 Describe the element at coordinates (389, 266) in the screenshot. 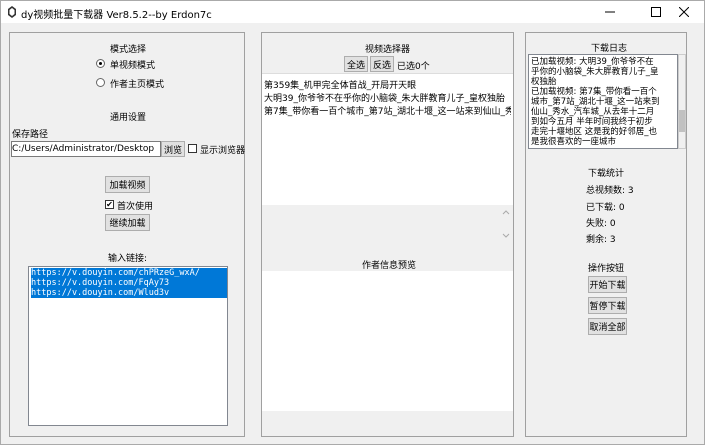

I see `author-preview-title: 作者信息预览` at that location.